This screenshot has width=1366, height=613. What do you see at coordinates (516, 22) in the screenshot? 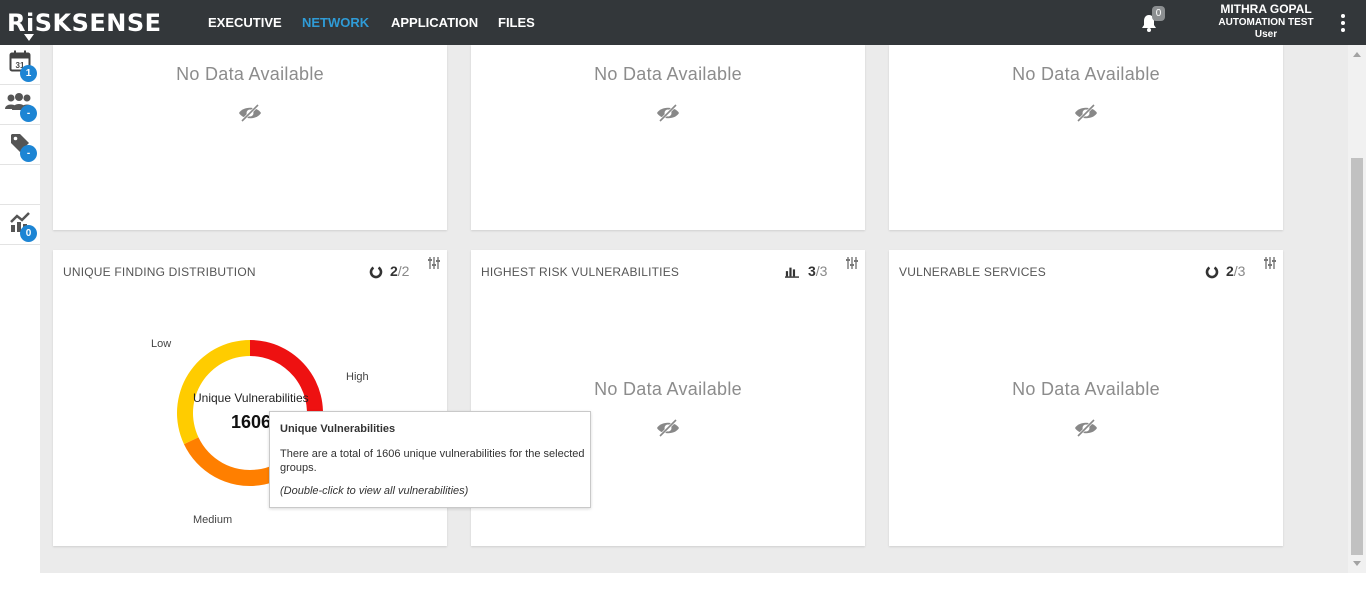
I see `nav-files: FILES` at bounding box center [516, 22].